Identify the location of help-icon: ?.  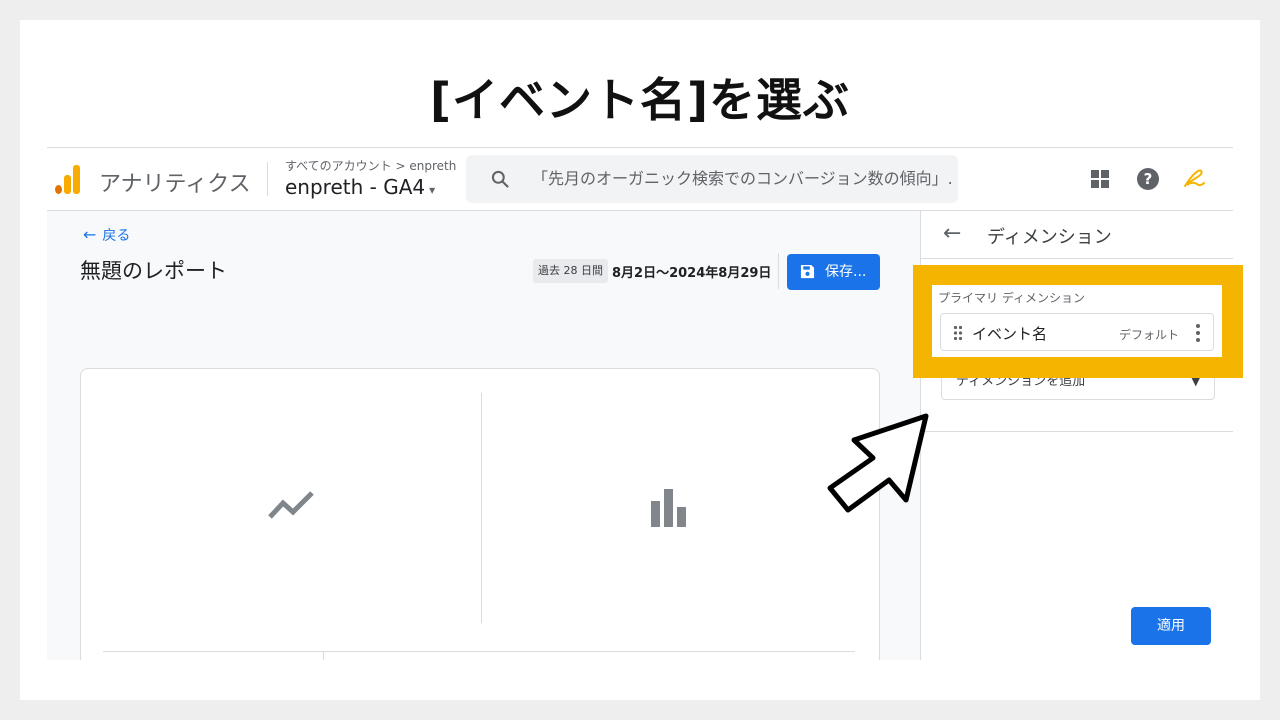
(1148, 179).